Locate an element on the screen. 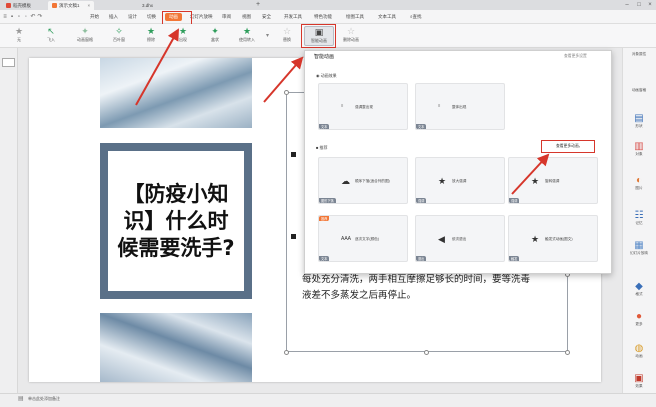  arrow-to-more-button is located at coordinates (530, 174).